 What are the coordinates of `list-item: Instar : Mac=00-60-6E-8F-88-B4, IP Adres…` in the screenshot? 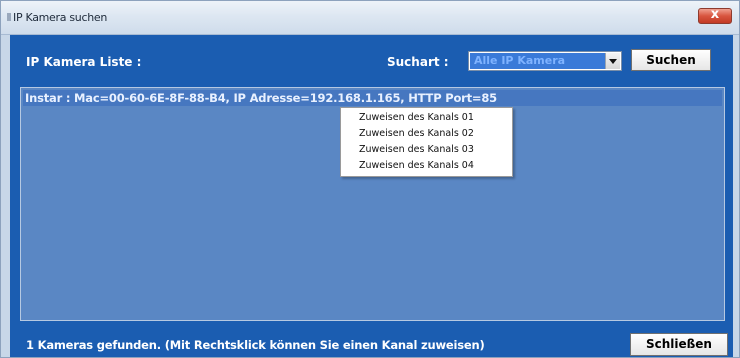 It's located at (372, 98).